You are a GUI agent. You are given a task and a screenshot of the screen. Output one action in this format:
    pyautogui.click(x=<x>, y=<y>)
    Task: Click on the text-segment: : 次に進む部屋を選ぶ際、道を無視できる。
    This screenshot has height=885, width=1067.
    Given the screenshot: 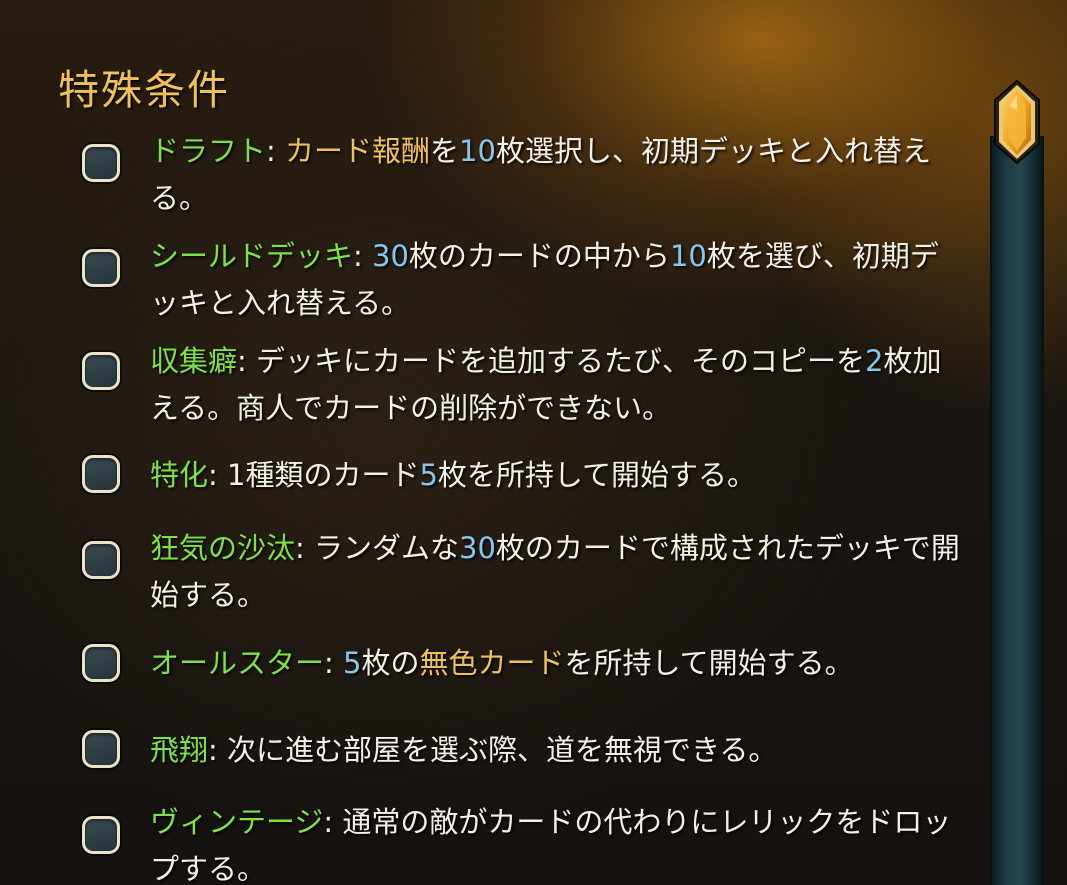 What is the action you would take?
    pyautogui.click(x=493, y=750)
    